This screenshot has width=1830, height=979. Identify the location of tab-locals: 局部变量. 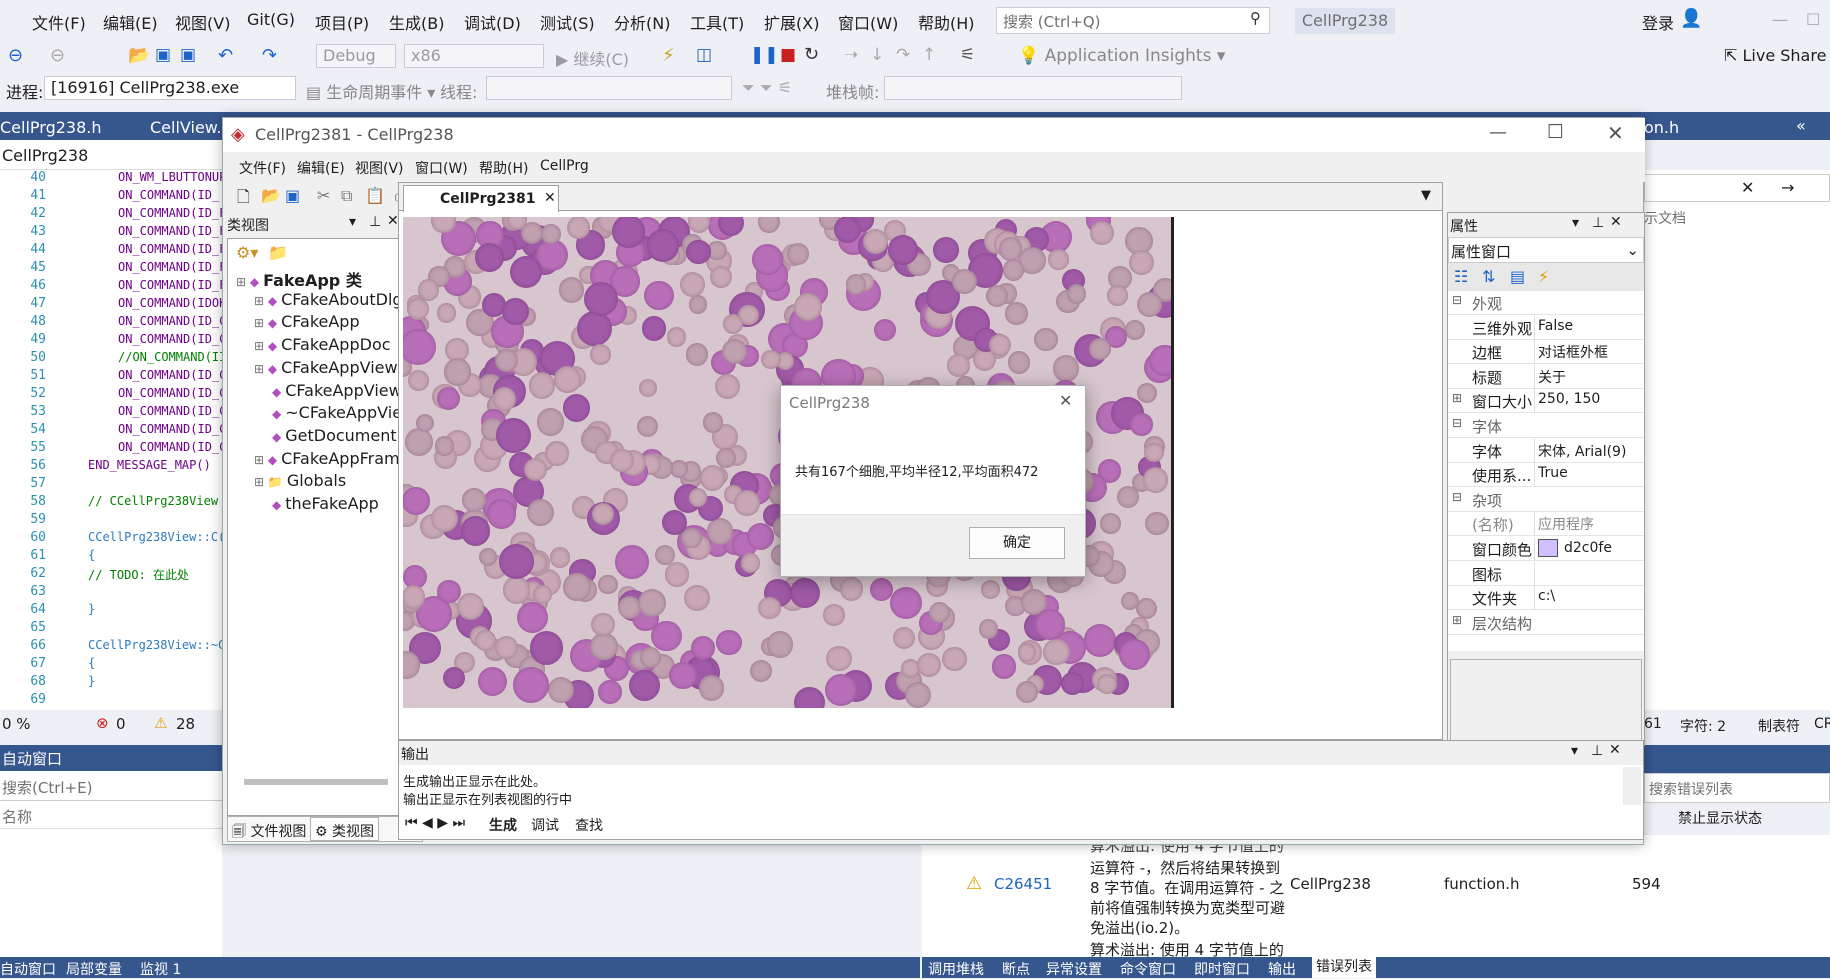
(94, 969).